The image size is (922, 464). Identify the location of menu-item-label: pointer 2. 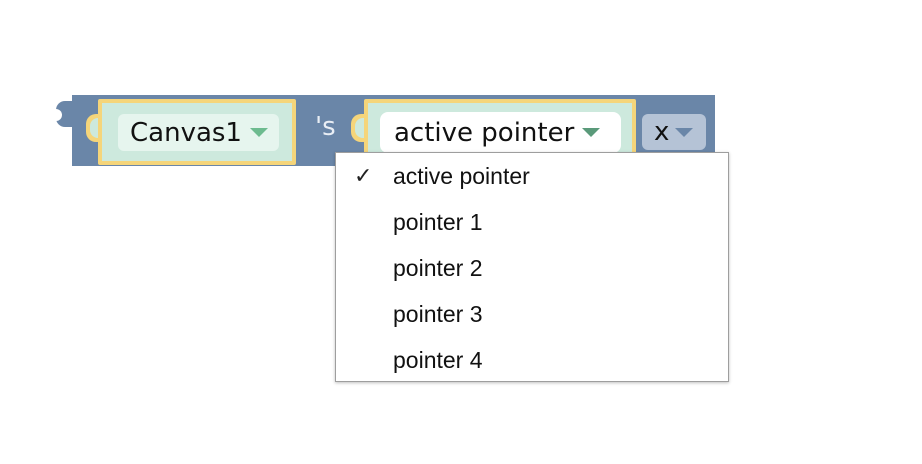
(438, 267).